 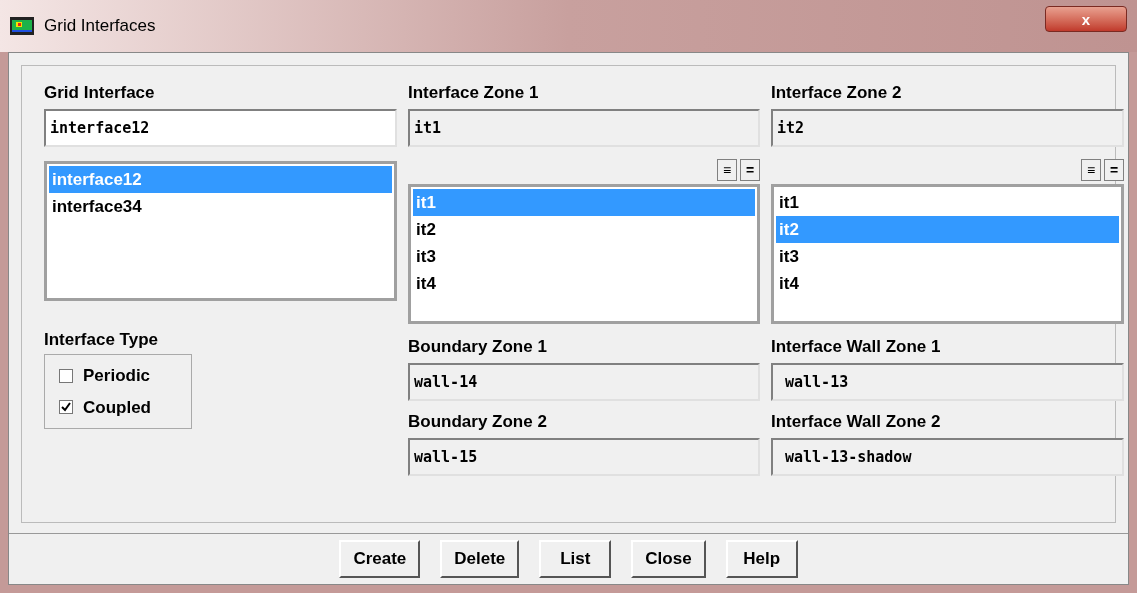 I want to click on check-icon, so click(x=66, y=407).